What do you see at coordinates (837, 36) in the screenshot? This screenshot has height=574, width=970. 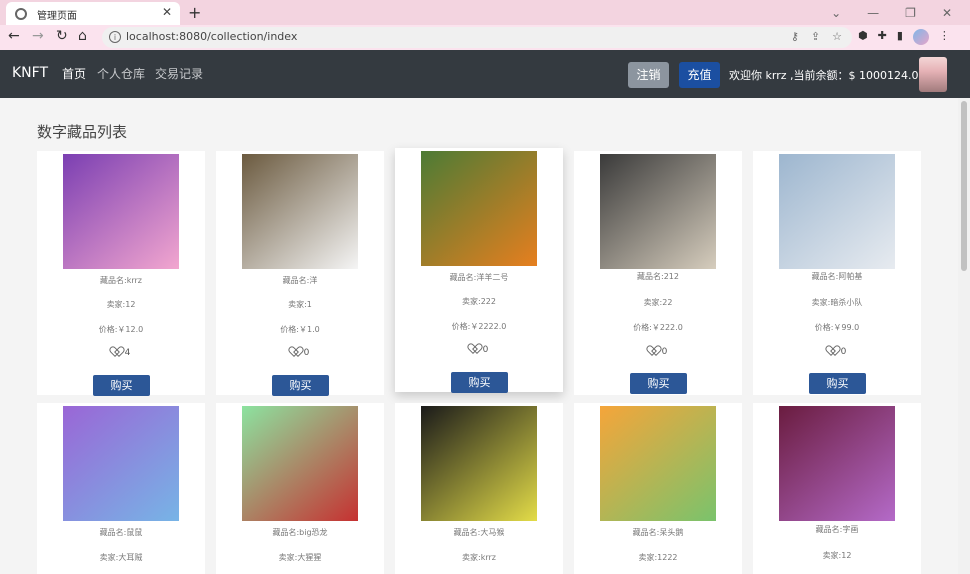 I see `star-icon: ☆` at bounding box center [837, 36].